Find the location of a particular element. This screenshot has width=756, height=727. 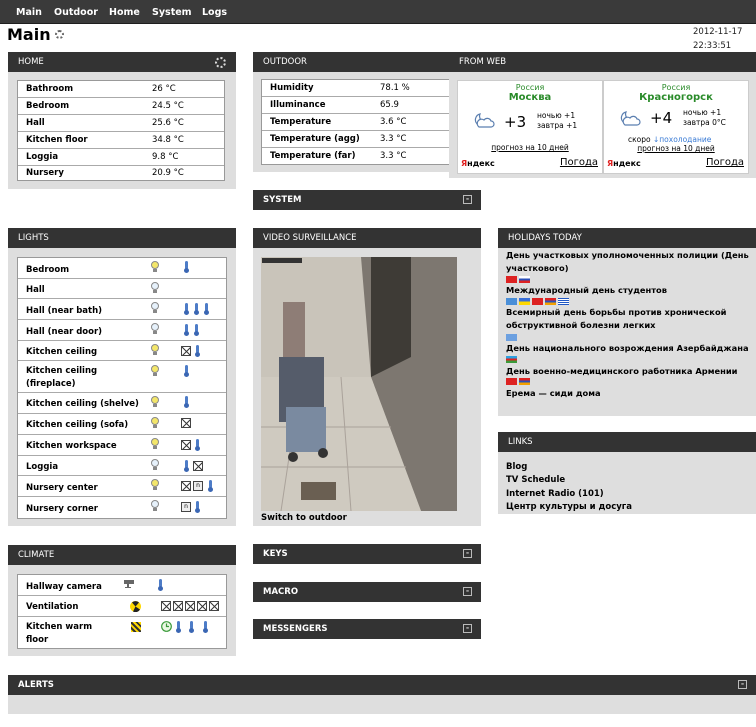

outdoor-row-value: 65.9 is located at coordinates (389, 105).